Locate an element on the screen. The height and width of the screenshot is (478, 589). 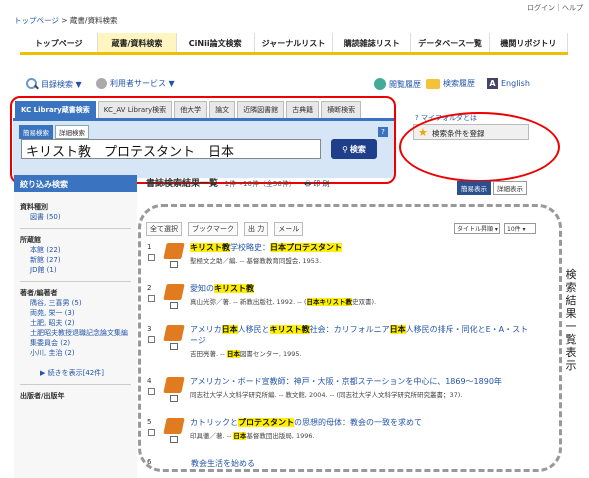
facet-item: 土肥, 昭夫 (2) is located at coordinates (80, 323).